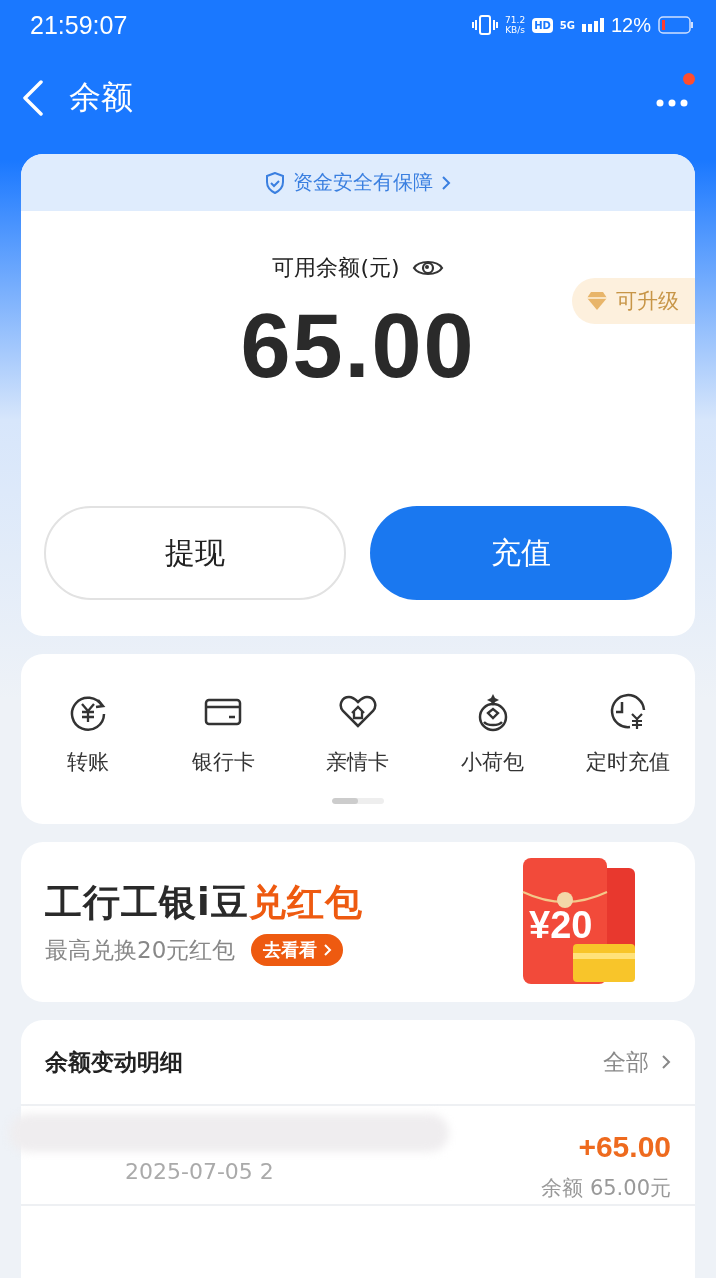 This screenshot has width=716, height=1278. Describe the element at coordinates (195, 553) in the screenshot. I see `withdraw-button: 提现` at that location.